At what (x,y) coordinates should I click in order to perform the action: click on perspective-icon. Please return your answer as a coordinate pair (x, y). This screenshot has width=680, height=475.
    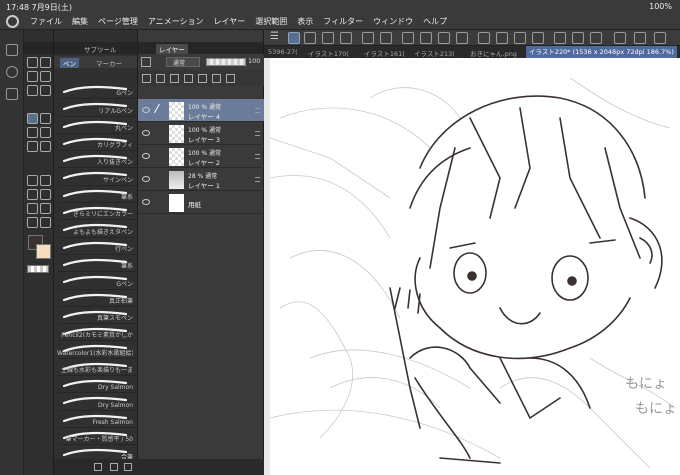
    Looking at the image, I should click on (596, 38).